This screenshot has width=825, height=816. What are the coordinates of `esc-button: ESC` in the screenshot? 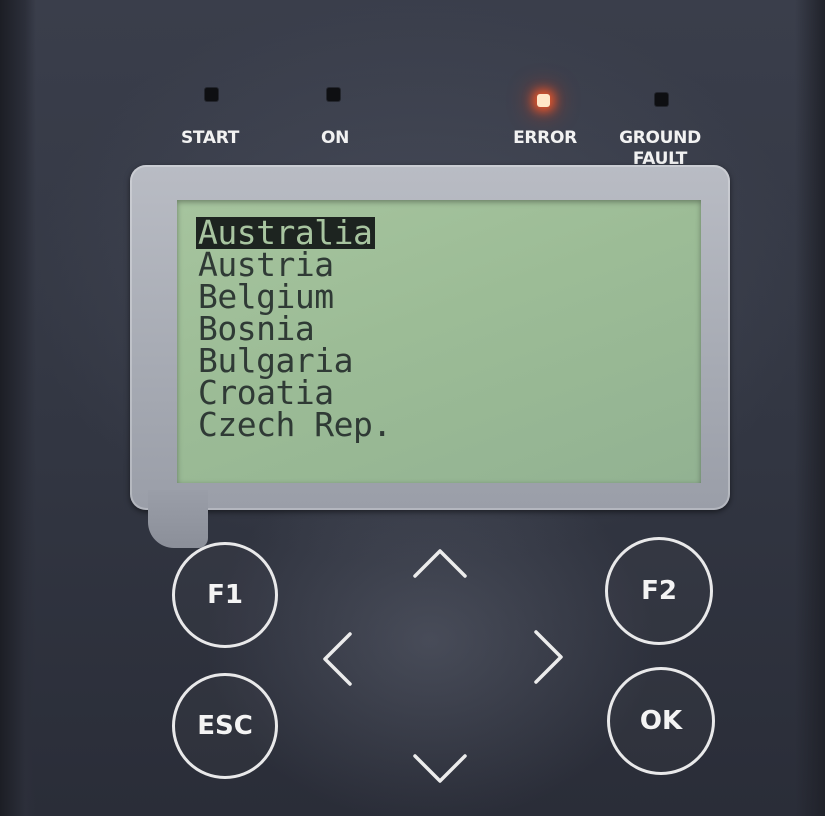 It's located at (225, 726).